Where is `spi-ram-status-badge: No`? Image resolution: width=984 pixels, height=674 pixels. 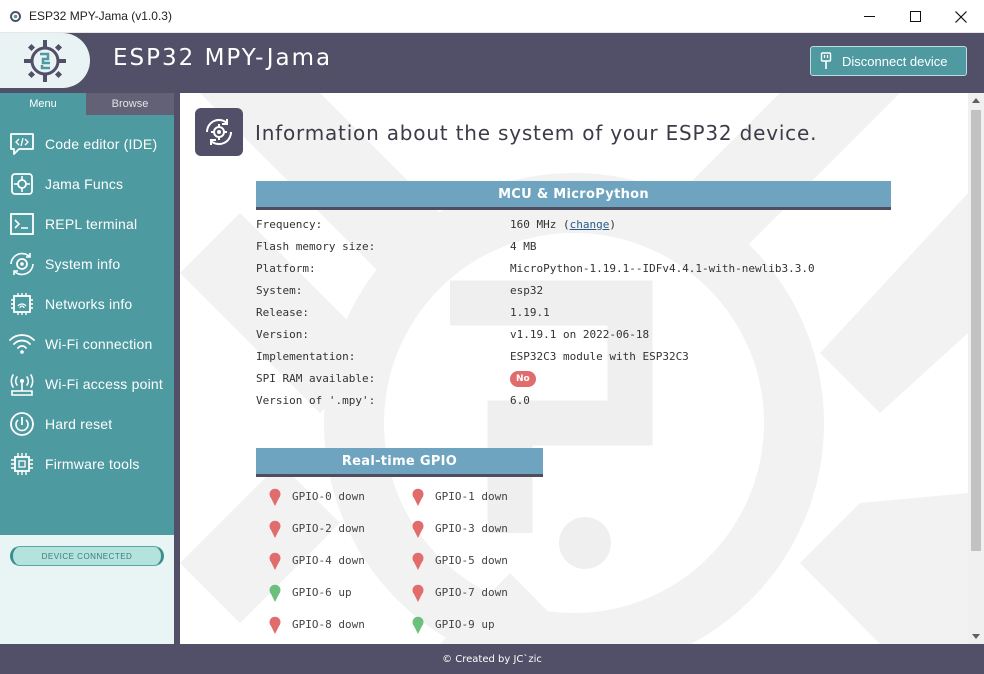
spi-ram-status-badge: No is located at coordinates (523, 379).